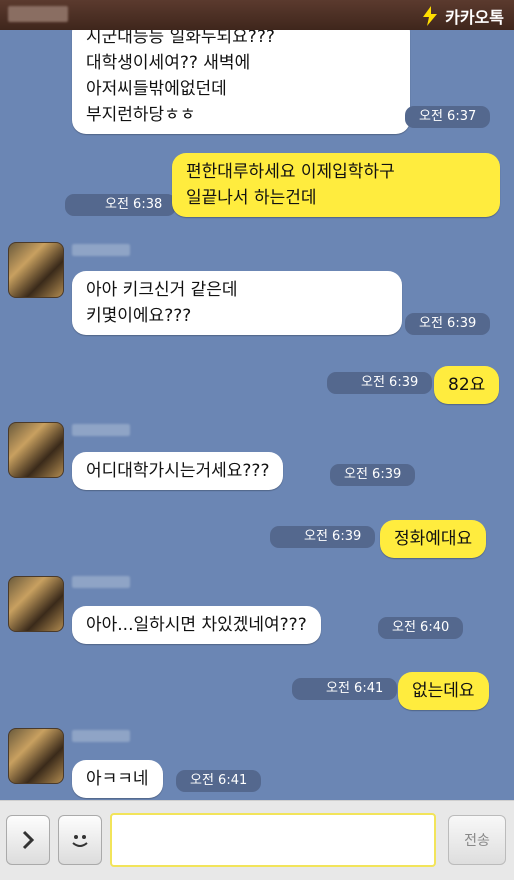 The image size is (514, 880). I want to click on message-time: 오전 6:40, so click(421, 628).